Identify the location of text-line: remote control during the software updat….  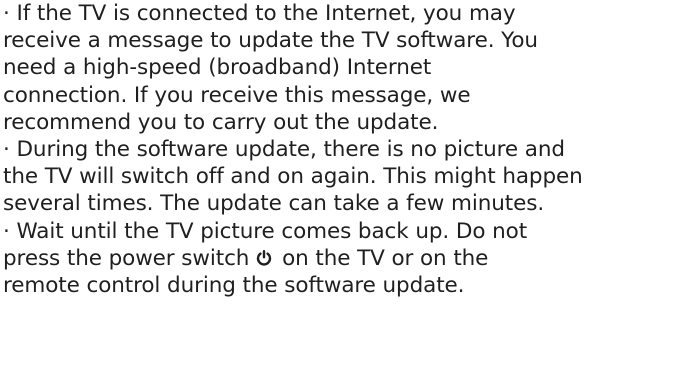
(234, 285).